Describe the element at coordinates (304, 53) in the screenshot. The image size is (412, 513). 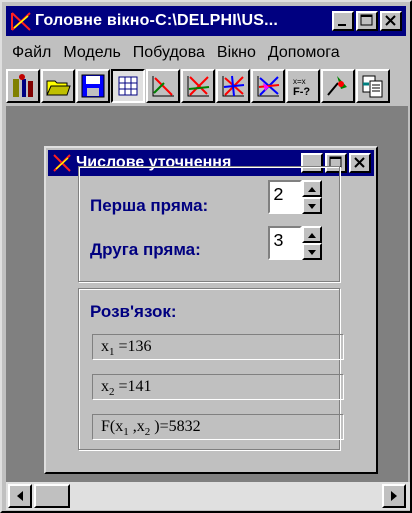
I see `menu-help: Допомога` at that location.